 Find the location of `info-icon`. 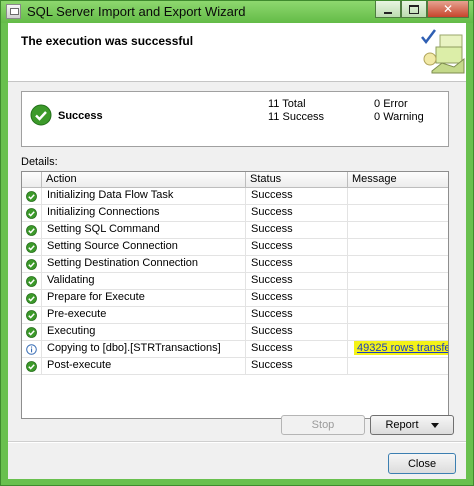

info-icon is located at coordinates (32, 349).